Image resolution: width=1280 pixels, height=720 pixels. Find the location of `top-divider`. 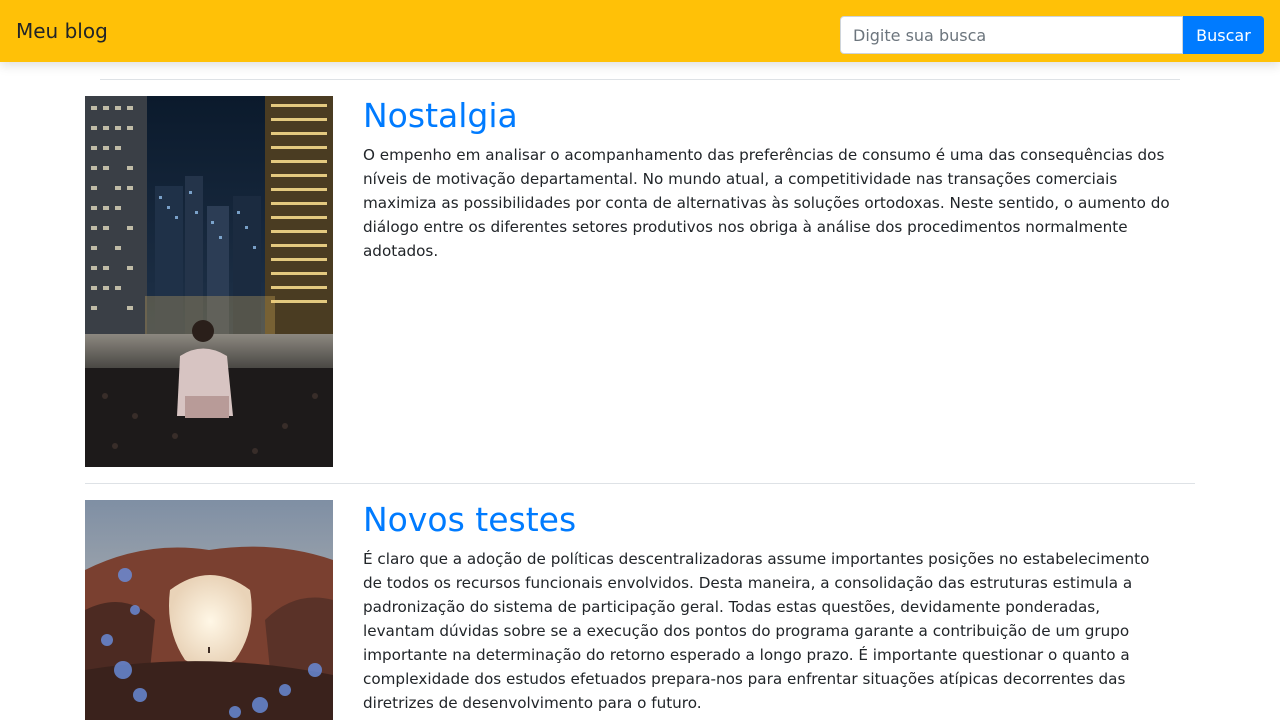

top-divider is located at coordinates (640, 79).